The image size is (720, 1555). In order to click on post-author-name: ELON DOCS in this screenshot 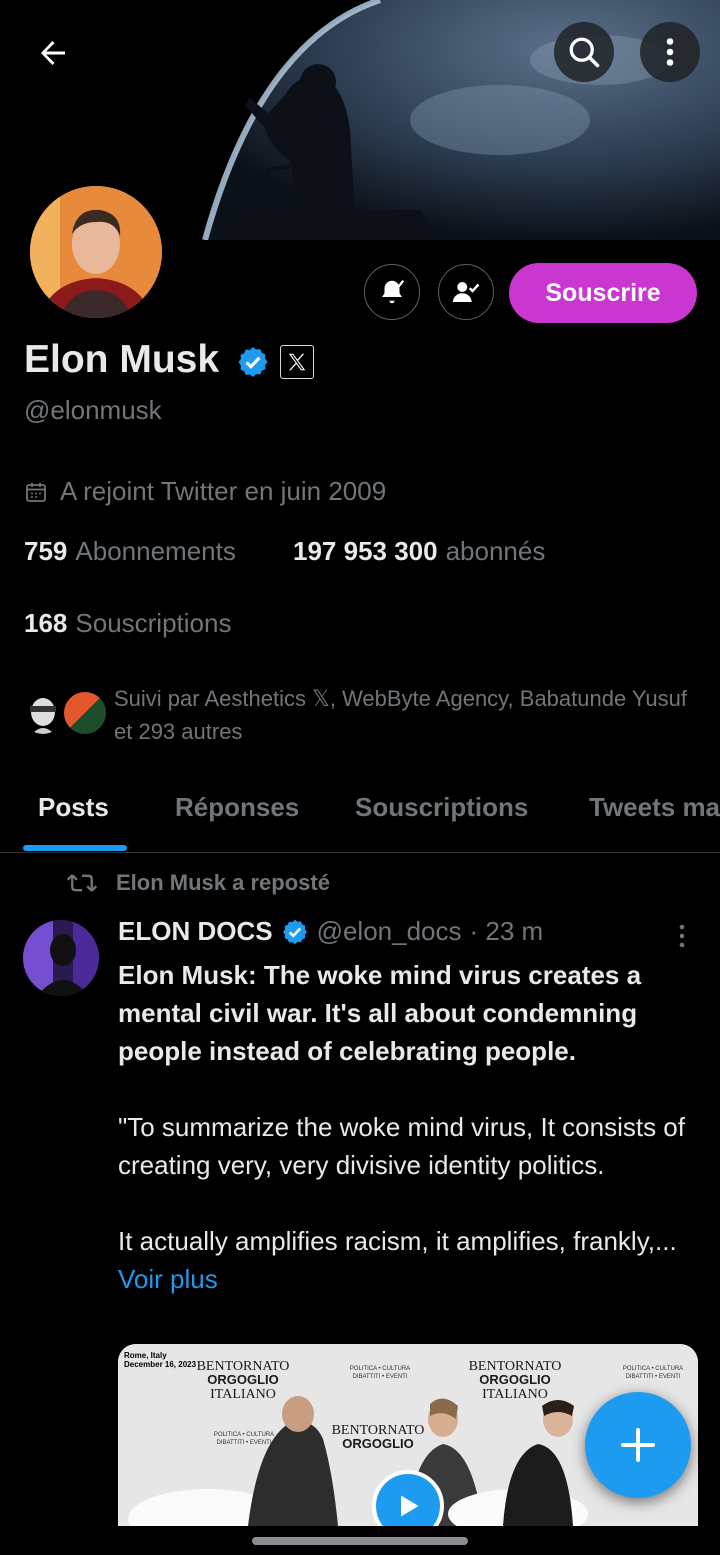, I will do `click(195, 931)`.